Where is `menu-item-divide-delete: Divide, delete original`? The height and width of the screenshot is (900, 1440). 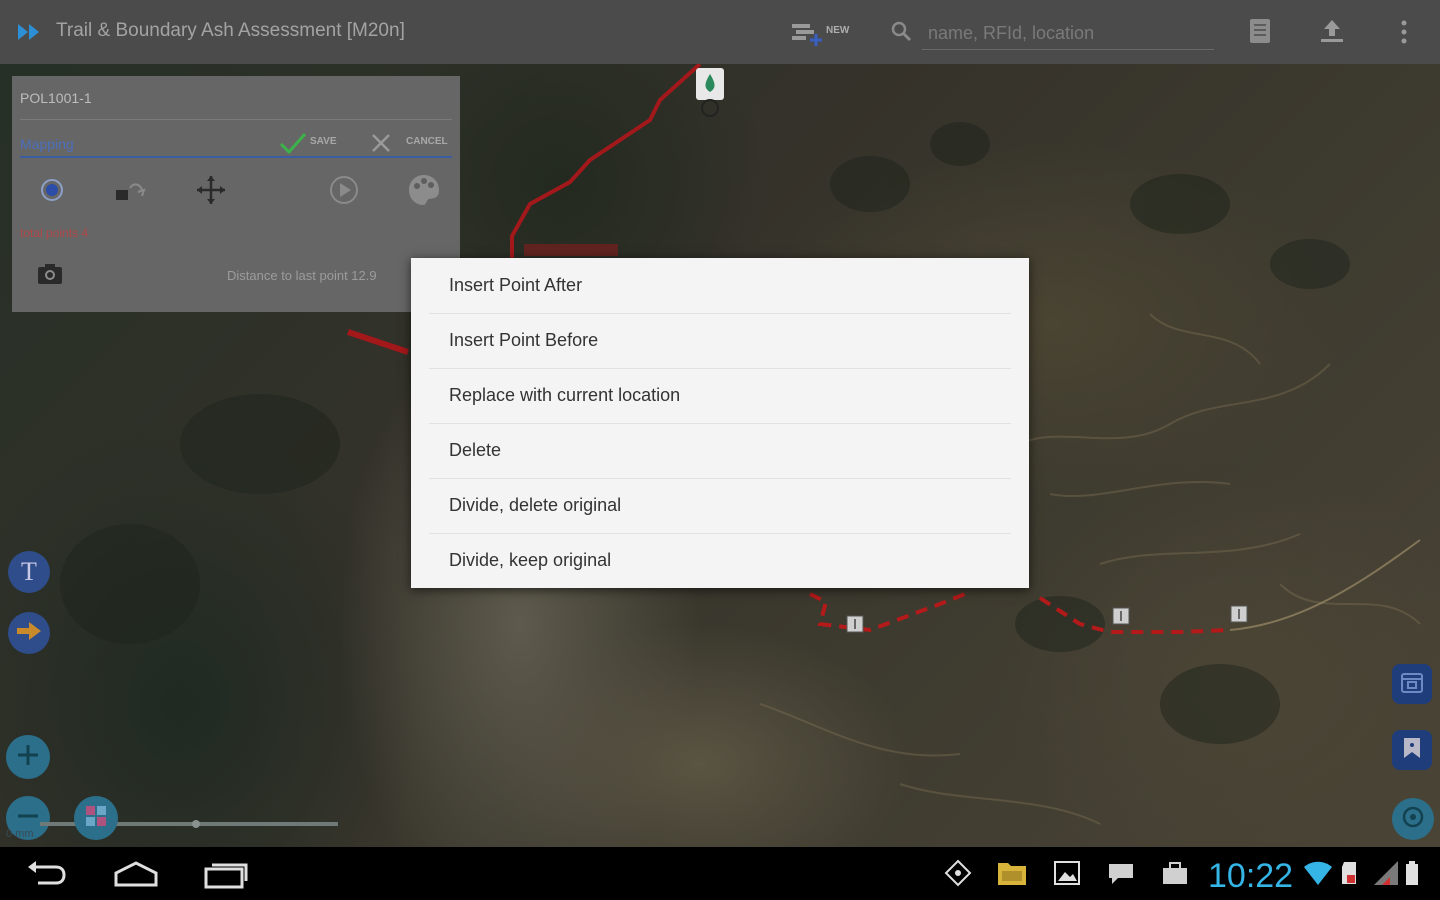 menu-item-divide-delete: Divide, delete original is located at coordinates (720, 505).